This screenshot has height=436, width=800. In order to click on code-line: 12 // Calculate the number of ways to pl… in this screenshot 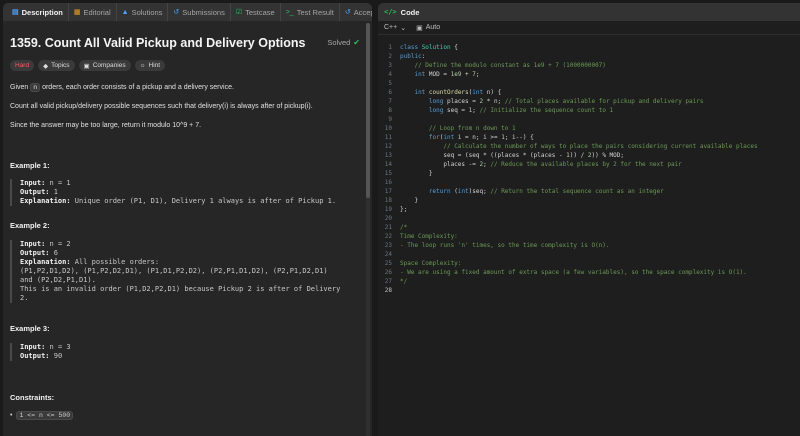, I will do `click(589, 146)`.